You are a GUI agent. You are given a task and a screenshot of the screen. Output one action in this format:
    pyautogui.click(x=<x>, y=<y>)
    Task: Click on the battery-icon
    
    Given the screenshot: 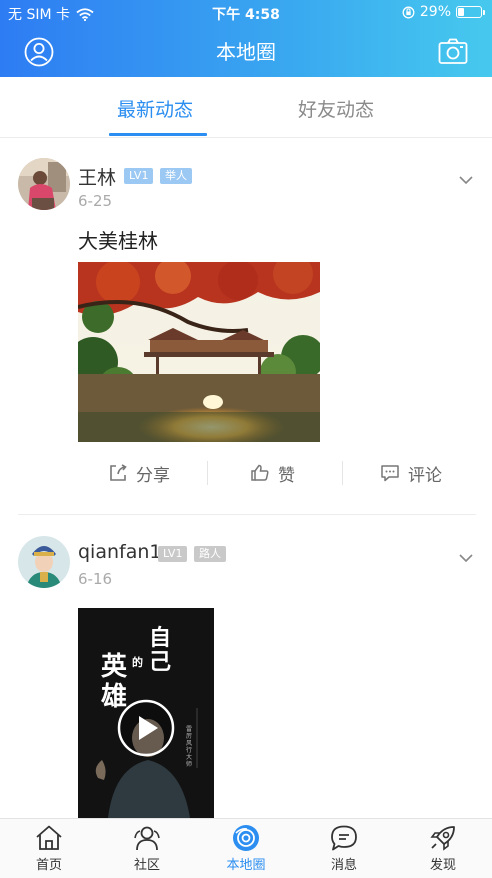 What is the action you would take?
    pyautogui.click(x=470, y=12)
    